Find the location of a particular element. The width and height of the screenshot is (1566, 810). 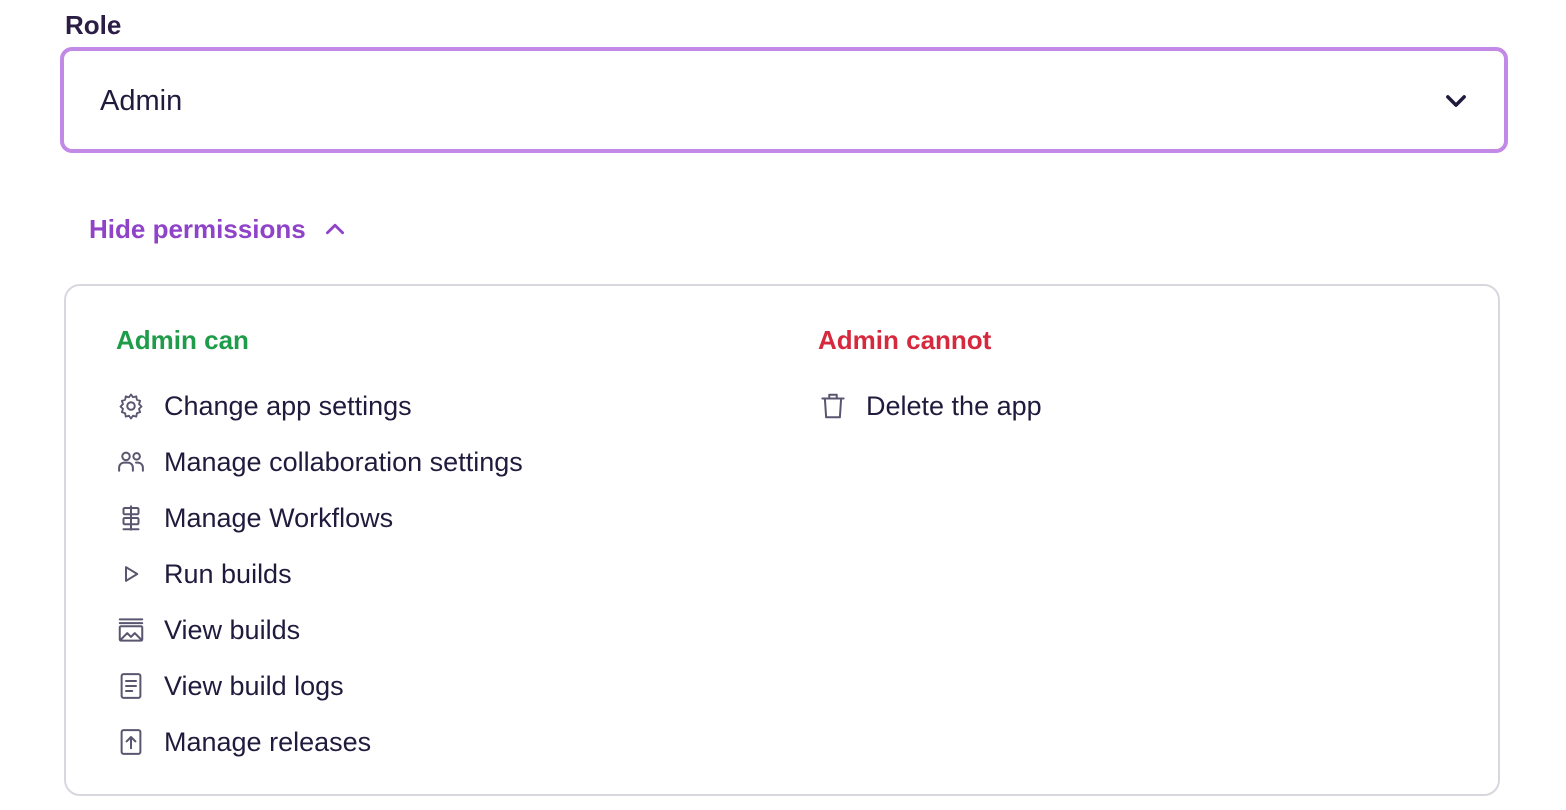

builds-icon is located at coordinates (131, 630).